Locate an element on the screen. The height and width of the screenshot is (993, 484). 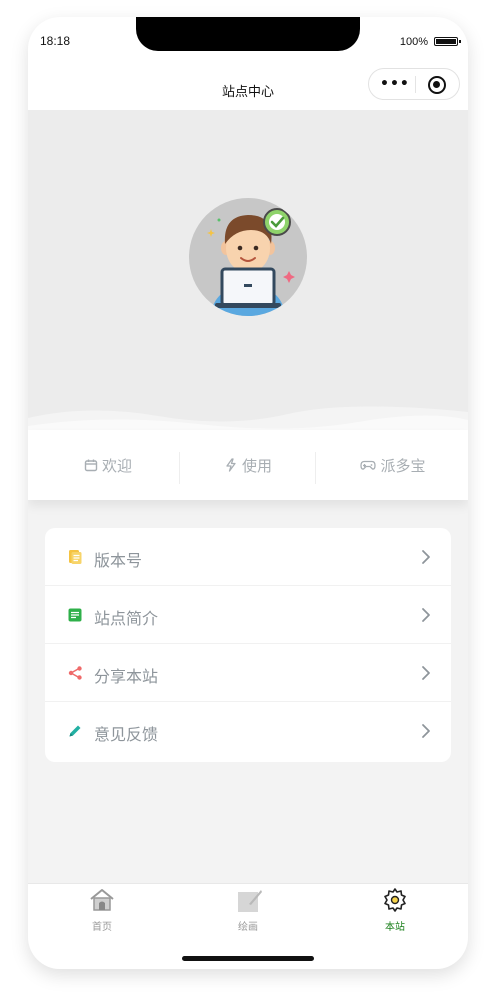
battery-percentage: 100% is located at coordinates (413, 42).